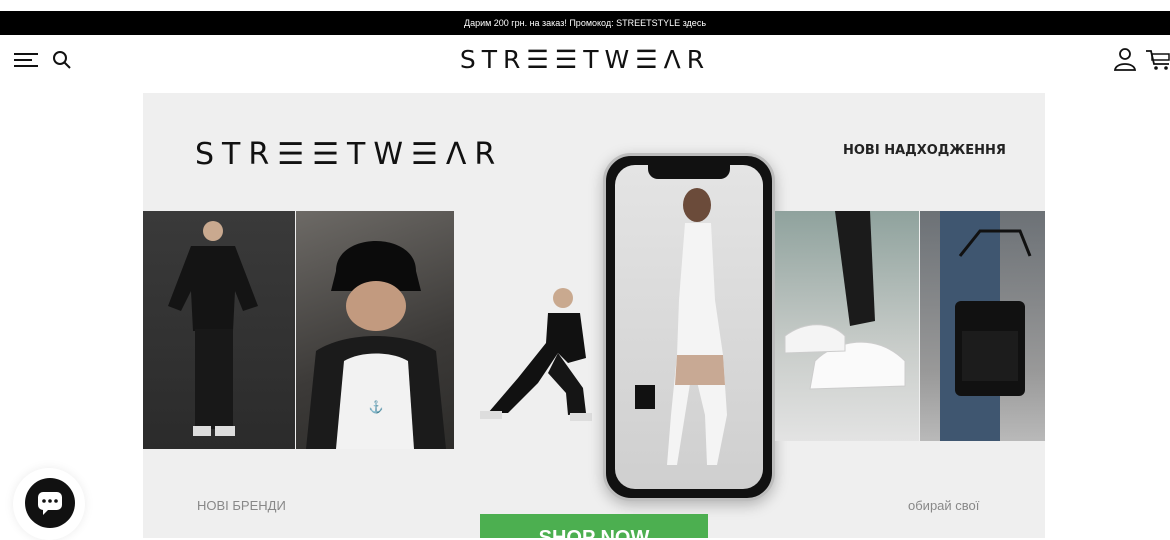  I want to click on model-photo-crouching, so click(536, 354).